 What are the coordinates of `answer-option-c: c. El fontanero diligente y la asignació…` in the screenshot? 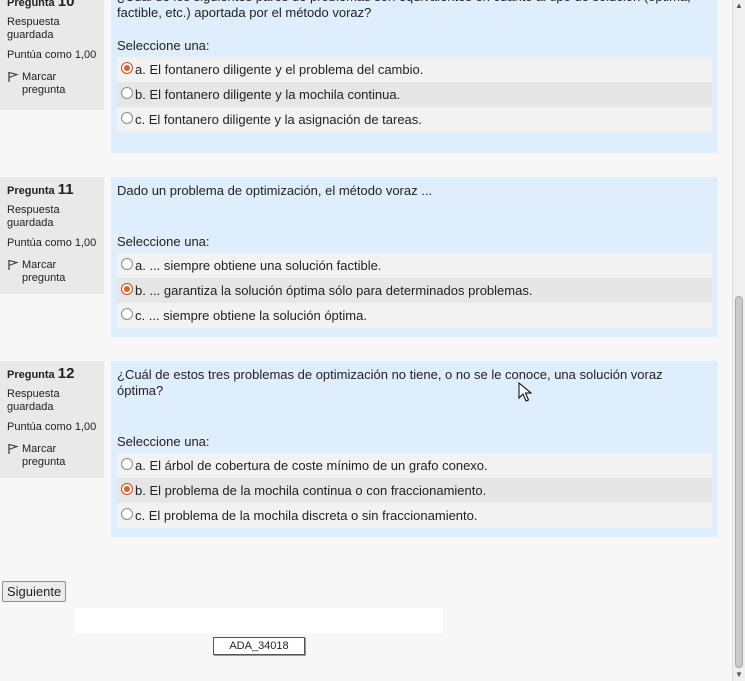 It's located at (414, 119).